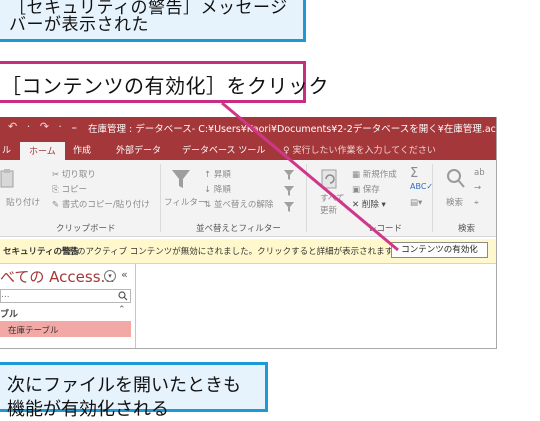 This screenshot has height=421, width=540. I want to click on callout-bottom-line1: 次にファイルを開いたときも, so click(124, 385).